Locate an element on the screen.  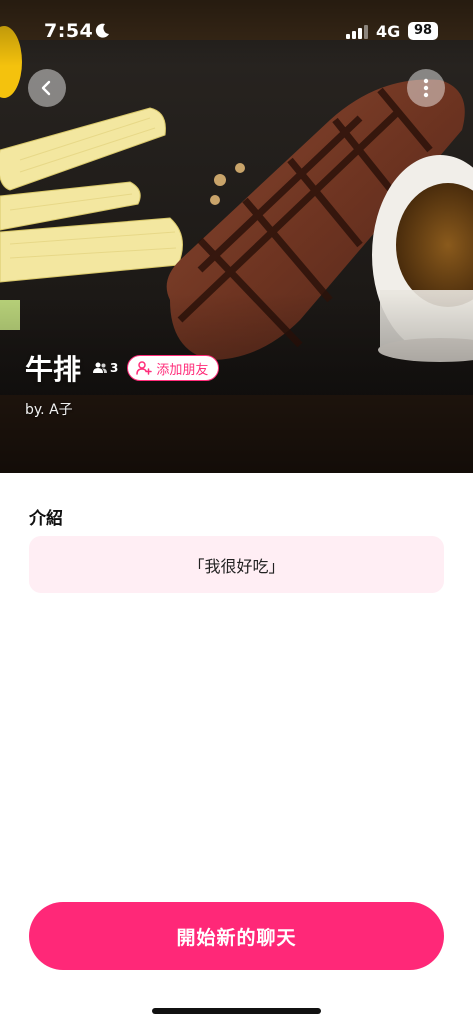
more-options-button is located at coordinates (426, 88).